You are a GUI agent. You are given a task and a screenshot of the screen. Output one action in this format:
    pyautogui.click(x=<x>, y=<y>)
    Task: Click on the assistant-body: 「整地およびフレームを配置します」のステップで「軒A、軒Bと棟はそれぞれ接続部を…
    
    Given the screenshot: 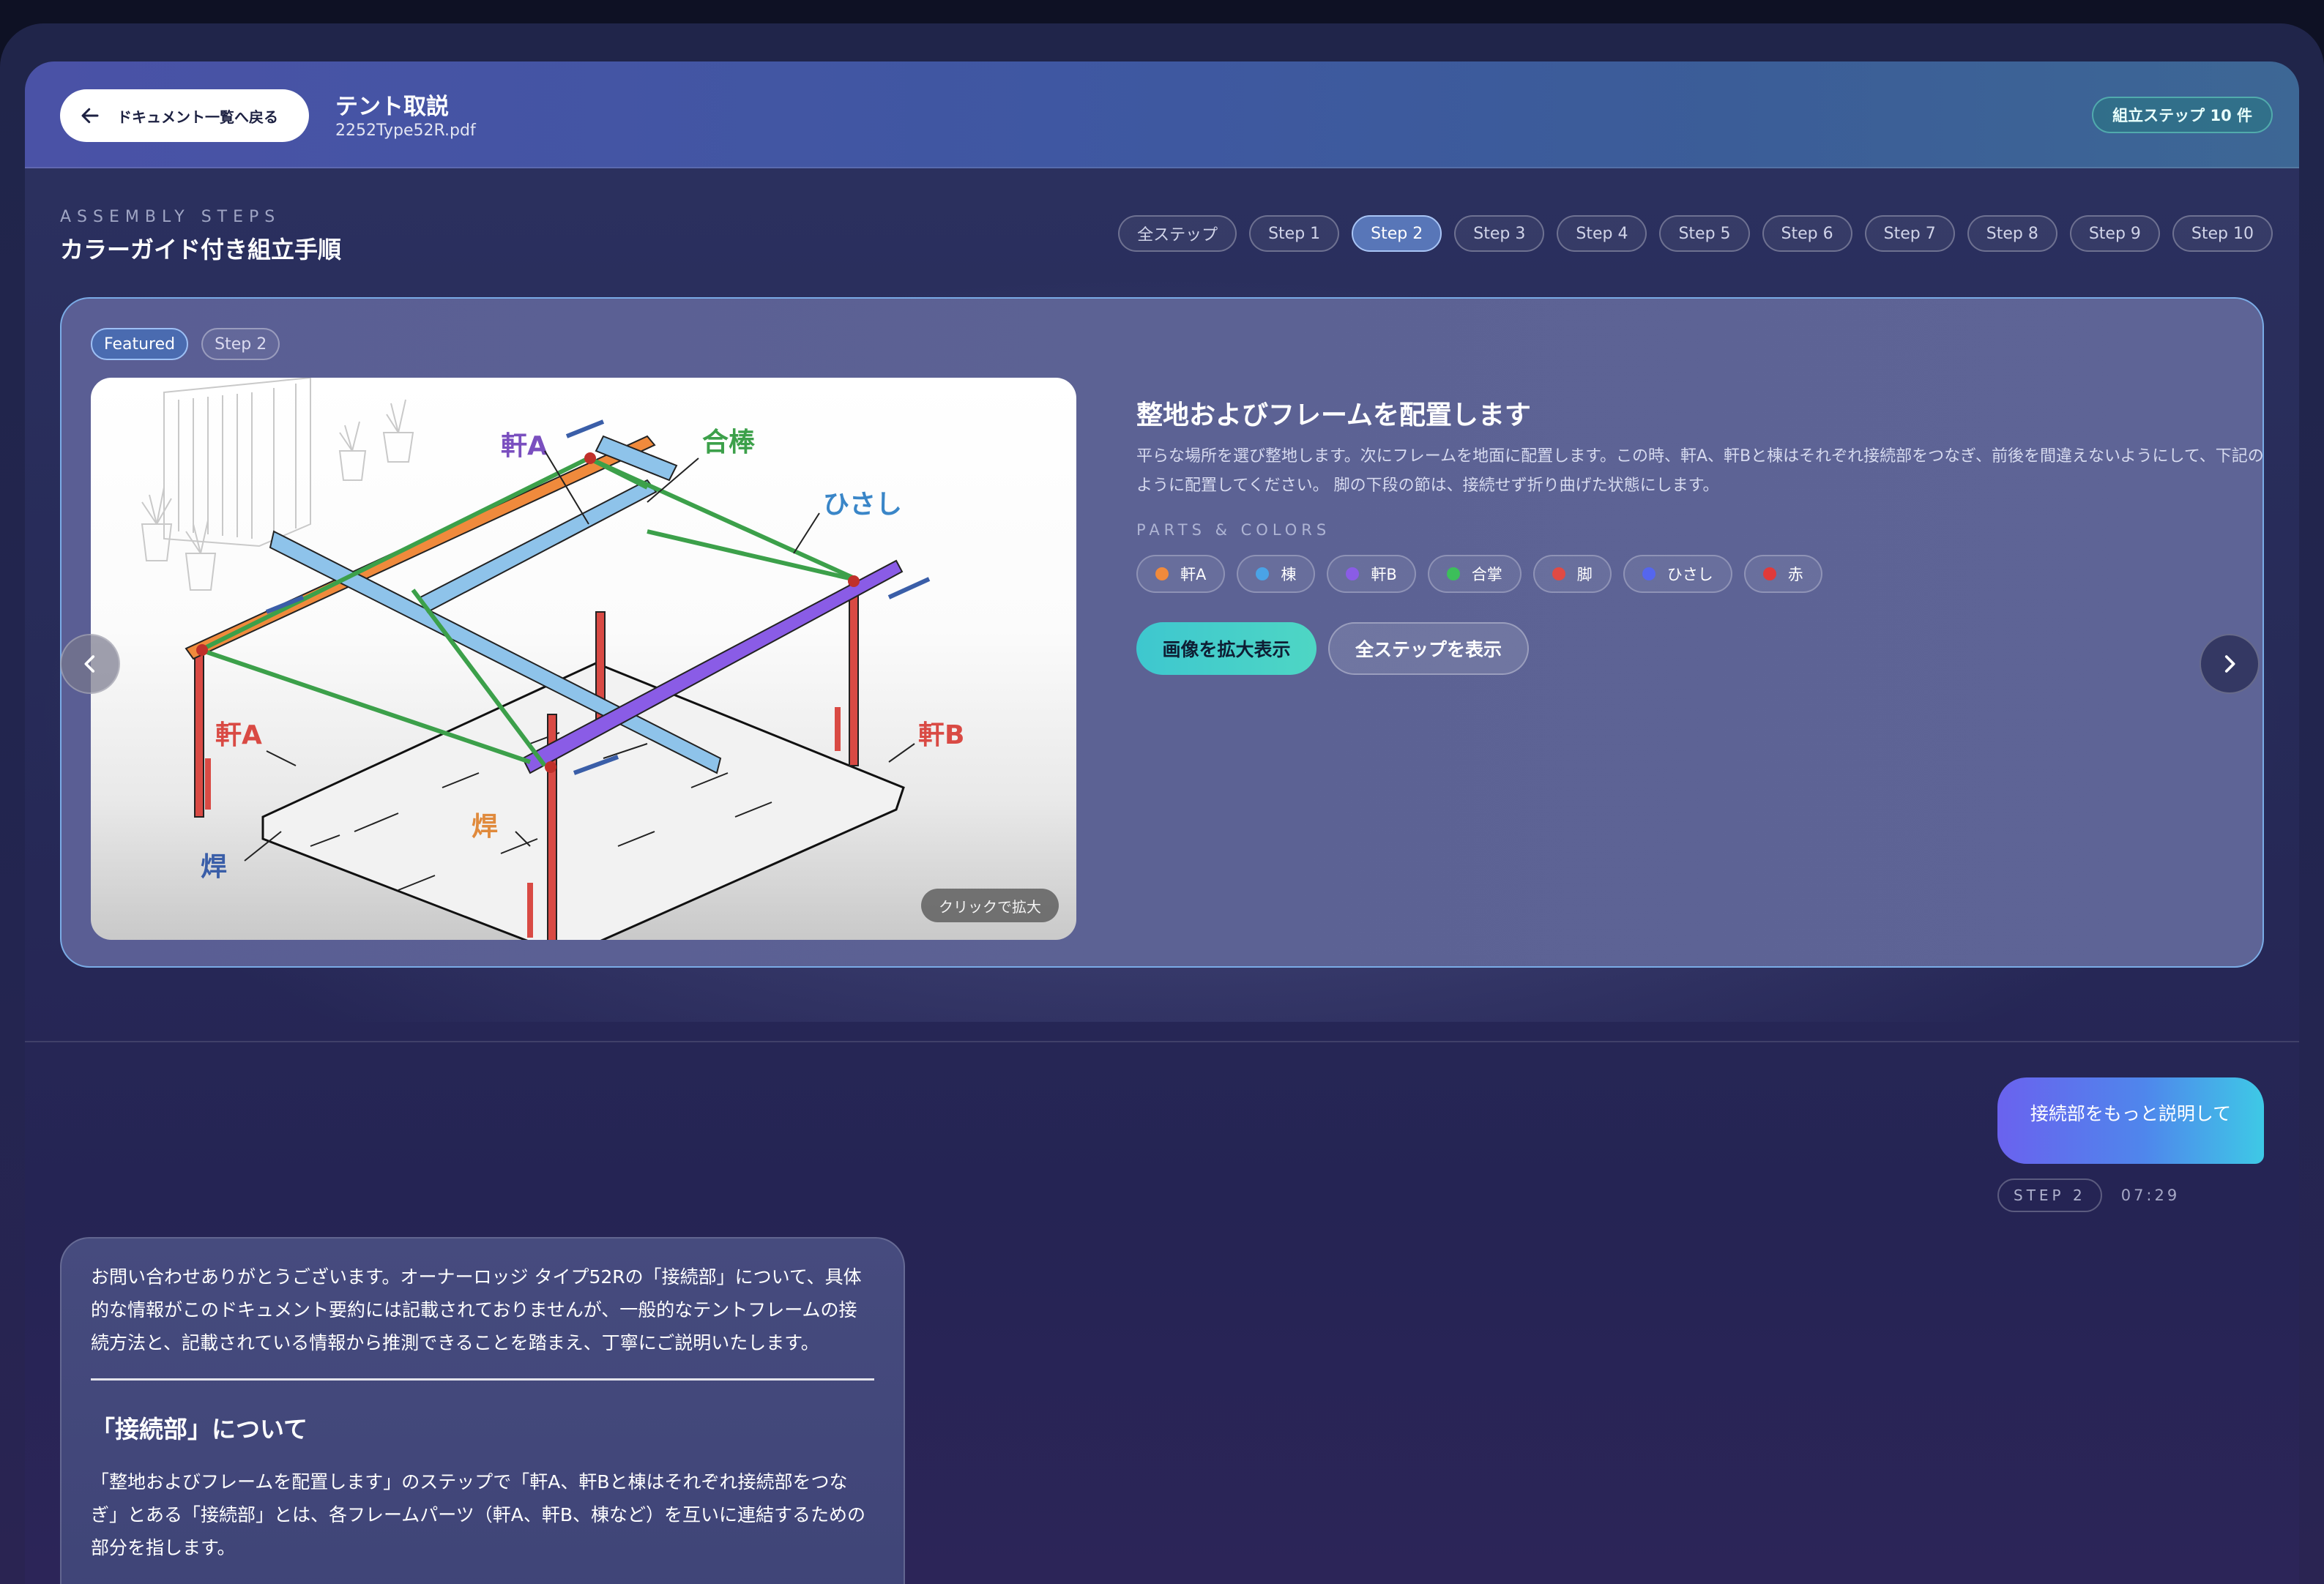 What is the action you would take?
    pyautogui.click(x=478, y=1514)
    